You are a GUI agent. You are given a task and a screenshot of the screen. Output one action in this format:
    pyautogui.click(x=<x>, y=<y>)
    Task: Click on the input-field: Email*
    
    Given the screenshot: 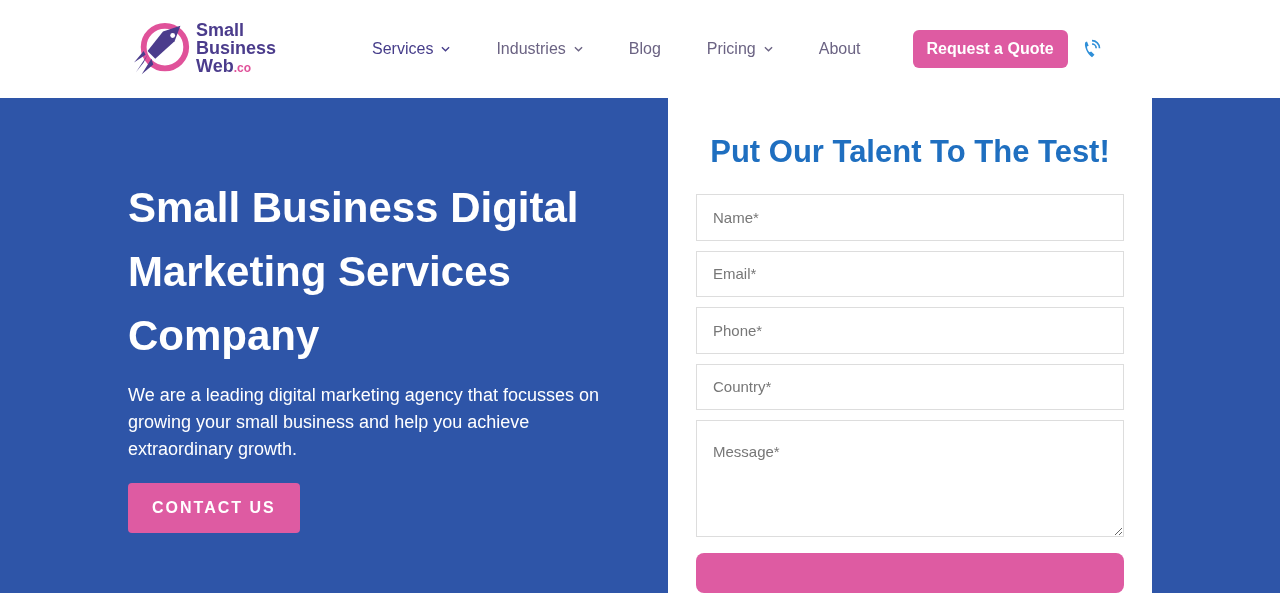 What is the action you would take?
    pyautogui.click(x=910, y=274)
    